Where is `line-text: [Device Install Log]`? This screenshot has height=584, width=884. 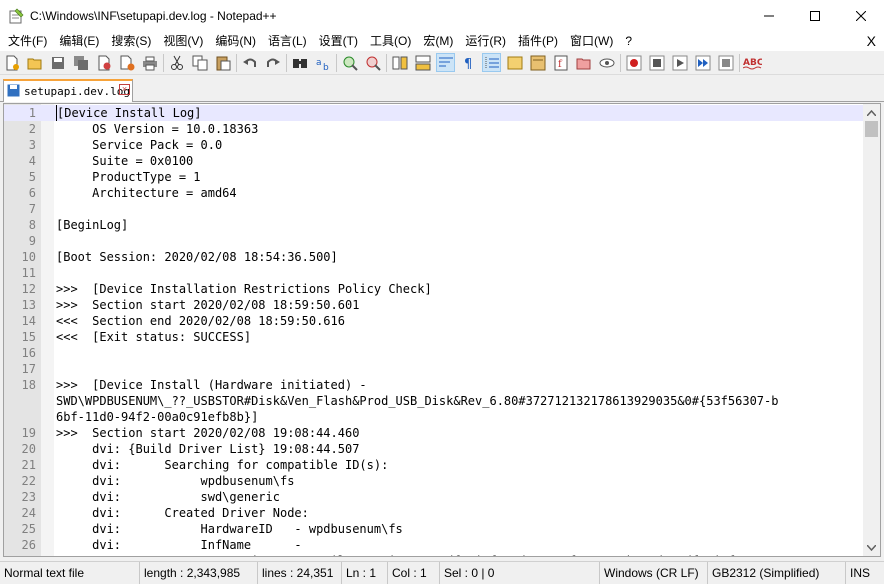
line-text: [Device Install Log] is located at coordinates (129, 113).